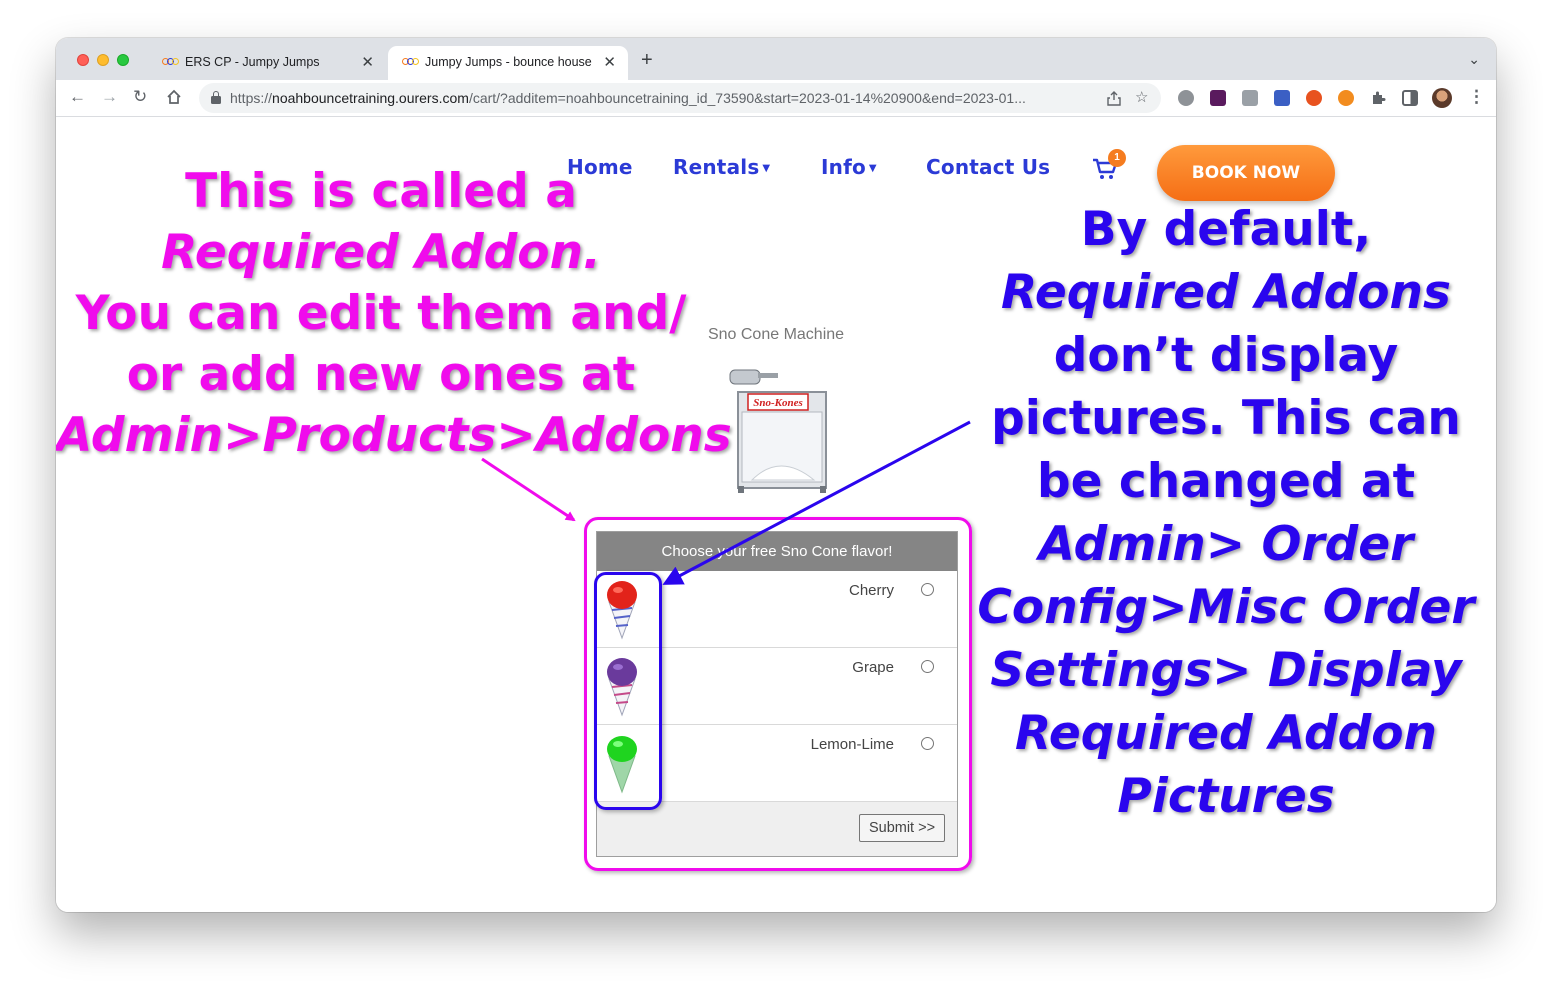  What do you see at coordinates (252, 62) in the screenshot?
I see `tab-title: ERS CP - Jumpy Jumps` at bounding box center [252, 62].